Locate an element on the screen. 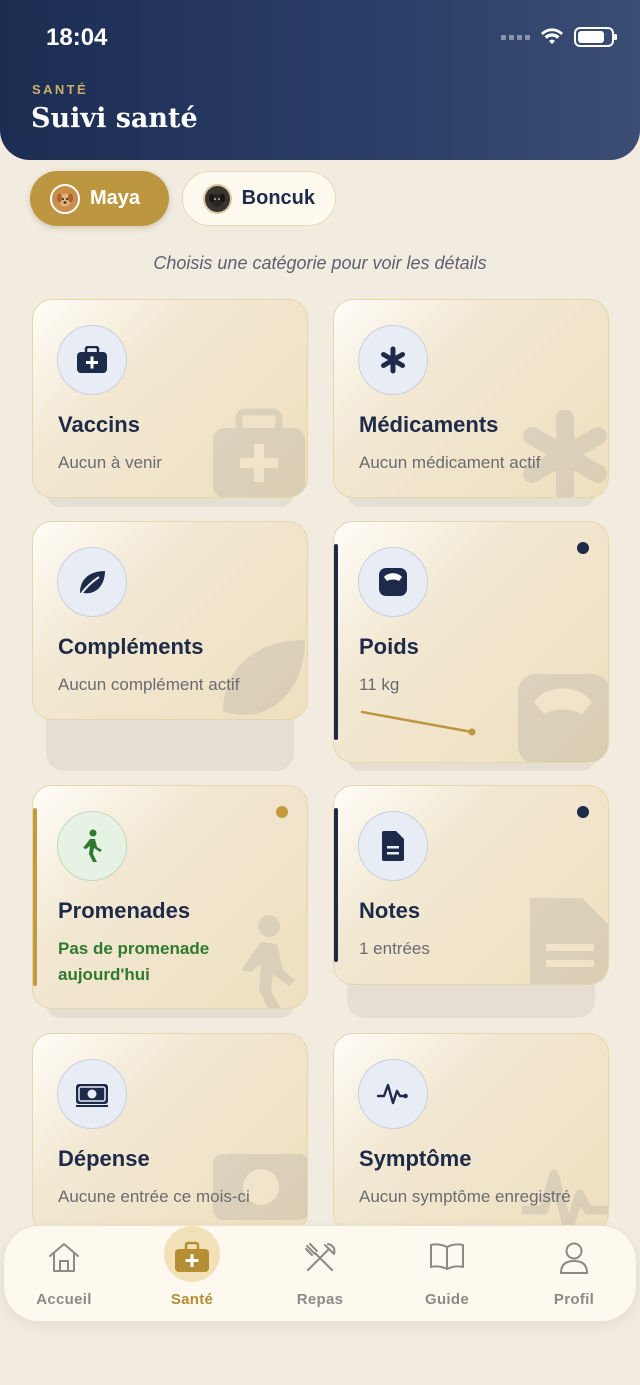 The image size is (640, 1385). pet-name: Boncuk is located at coordinates (278, 198).